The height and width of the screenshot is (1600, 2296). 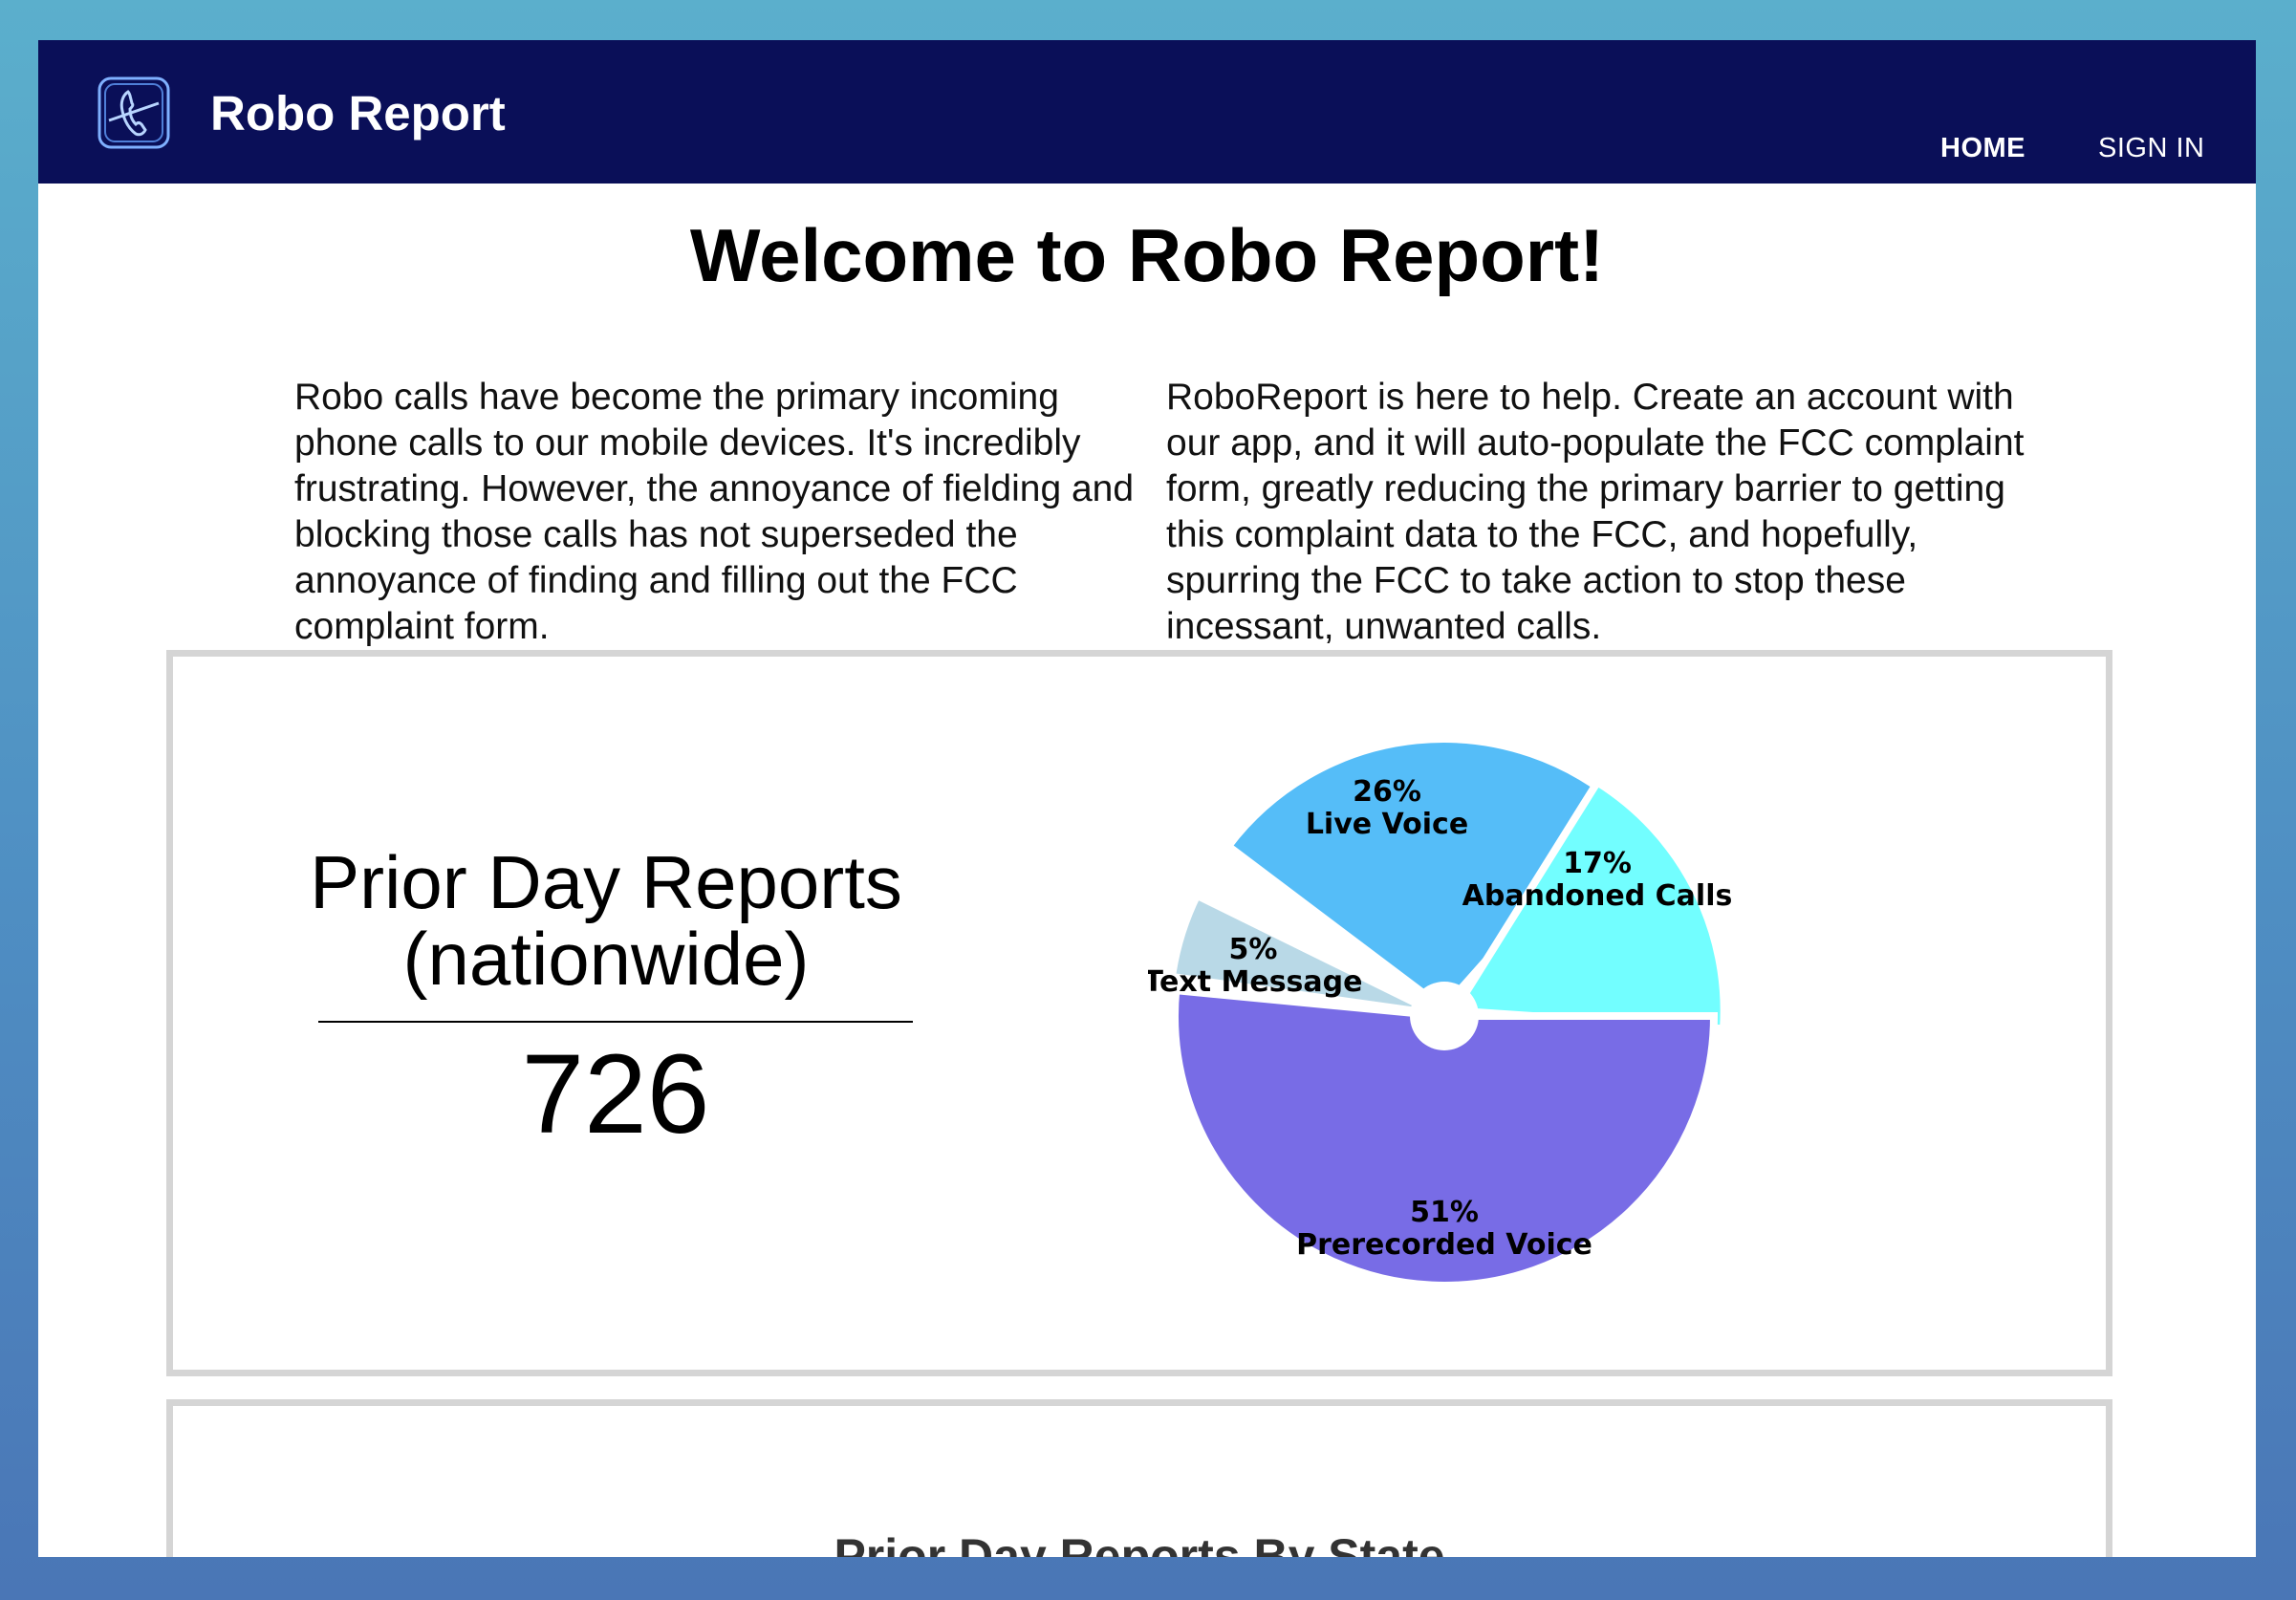 I want to click on pie-center-hole, so click(x=1444, y=1016).